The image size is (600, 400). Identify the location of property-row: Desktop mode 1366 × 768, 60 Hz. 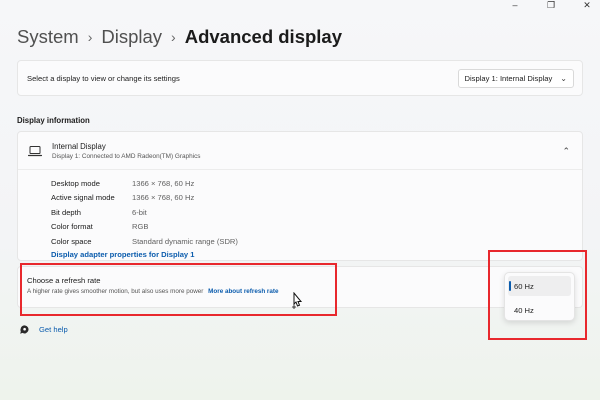
(144, 183).